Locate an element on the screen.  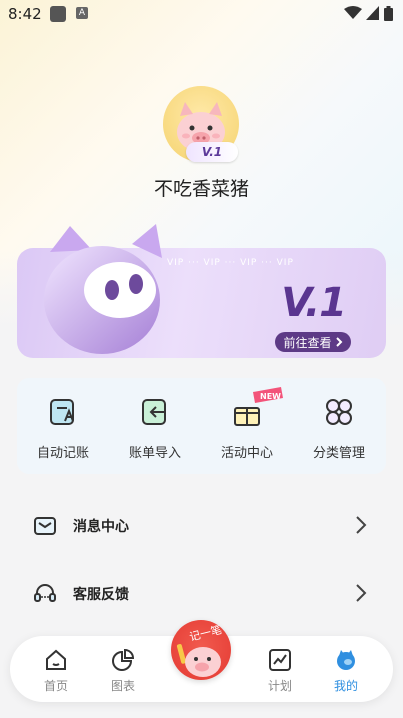
category-grid-icon is located at coordinates (339, 412).